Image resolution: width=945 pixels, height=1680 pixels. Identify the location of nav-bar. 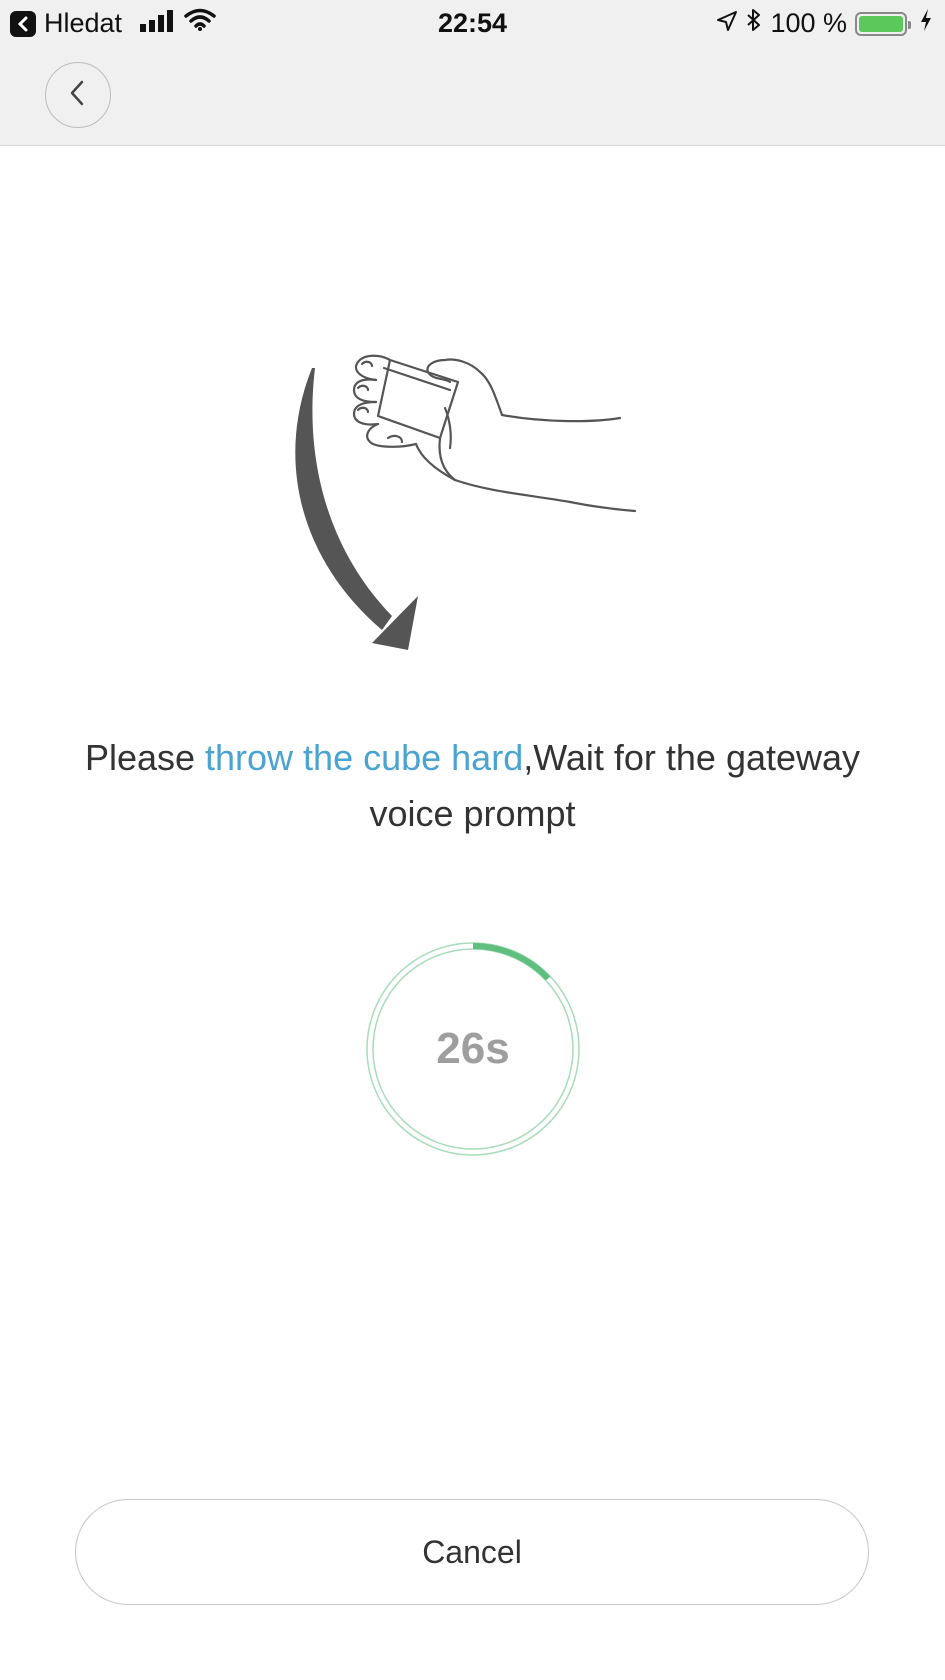
(472, 97).